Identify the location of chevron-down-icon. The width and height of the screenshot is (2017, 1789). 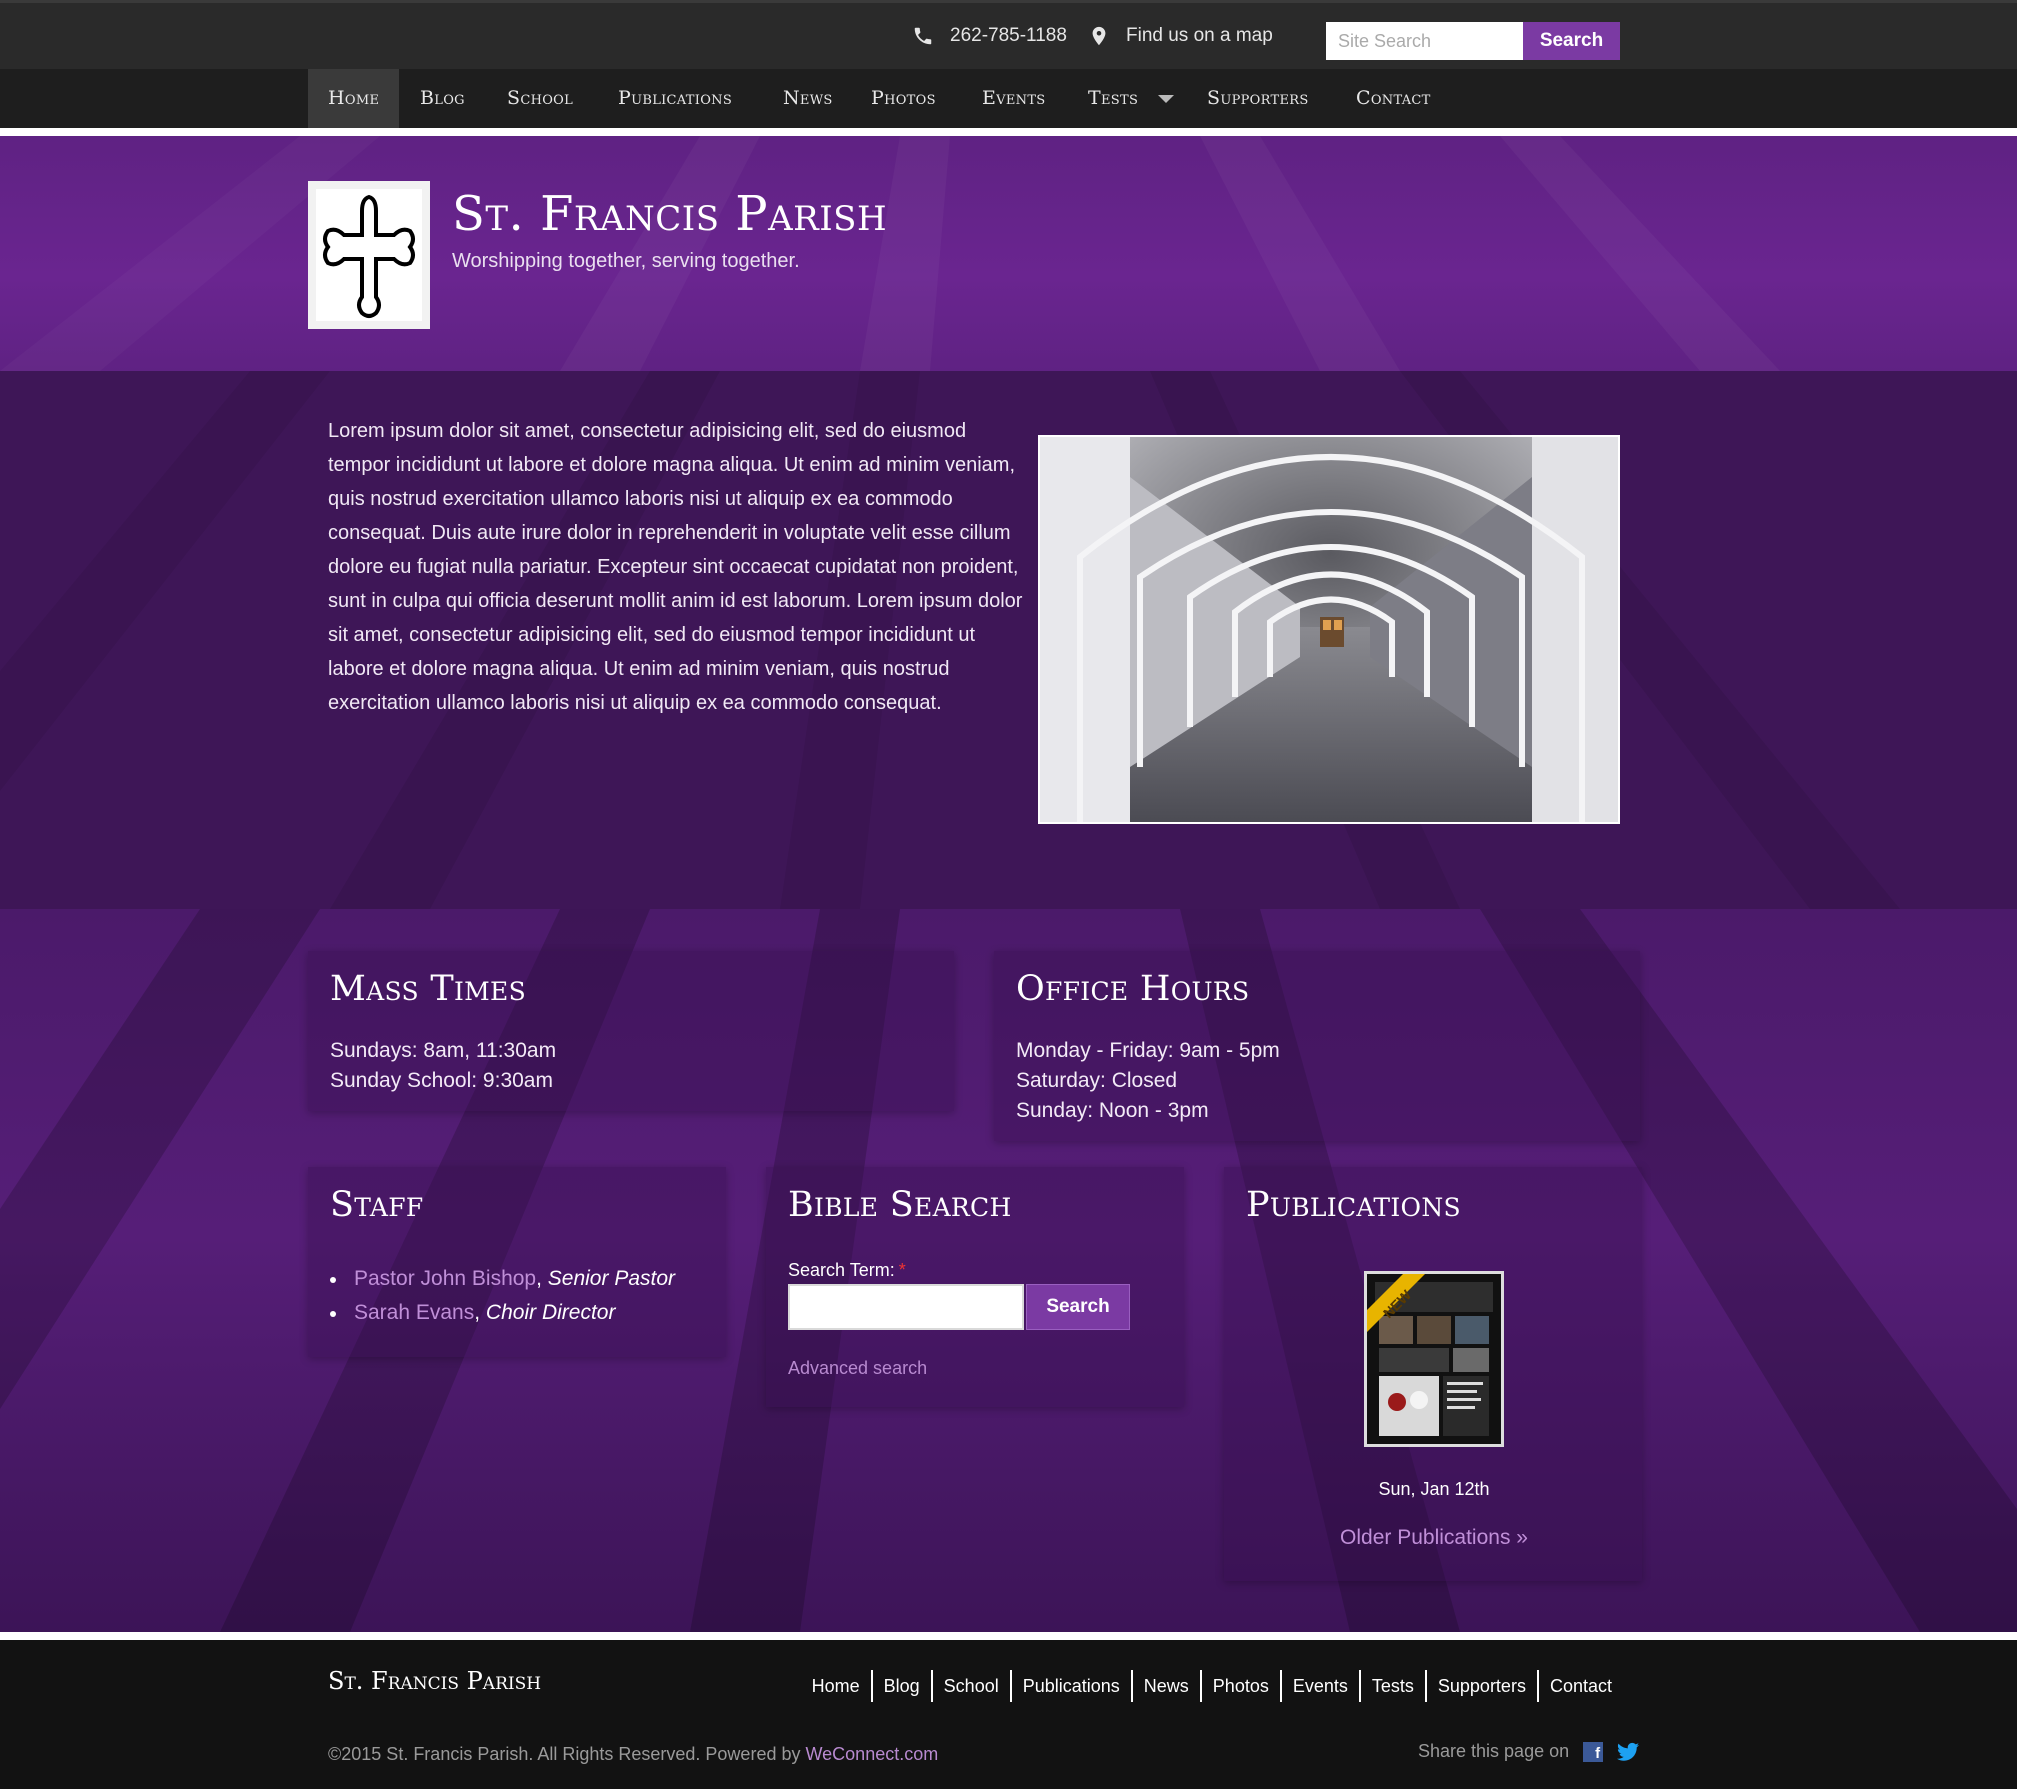
(1166, 99).